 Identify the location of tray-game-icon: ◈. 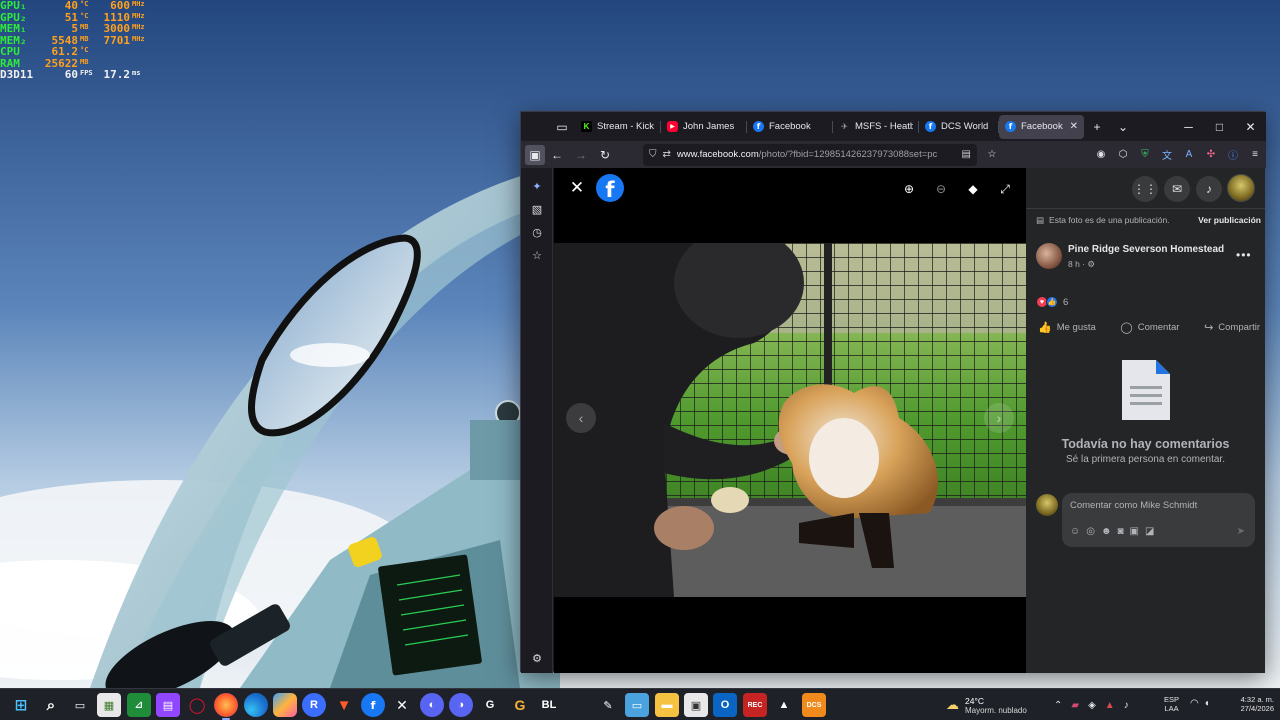
(1092, 705).